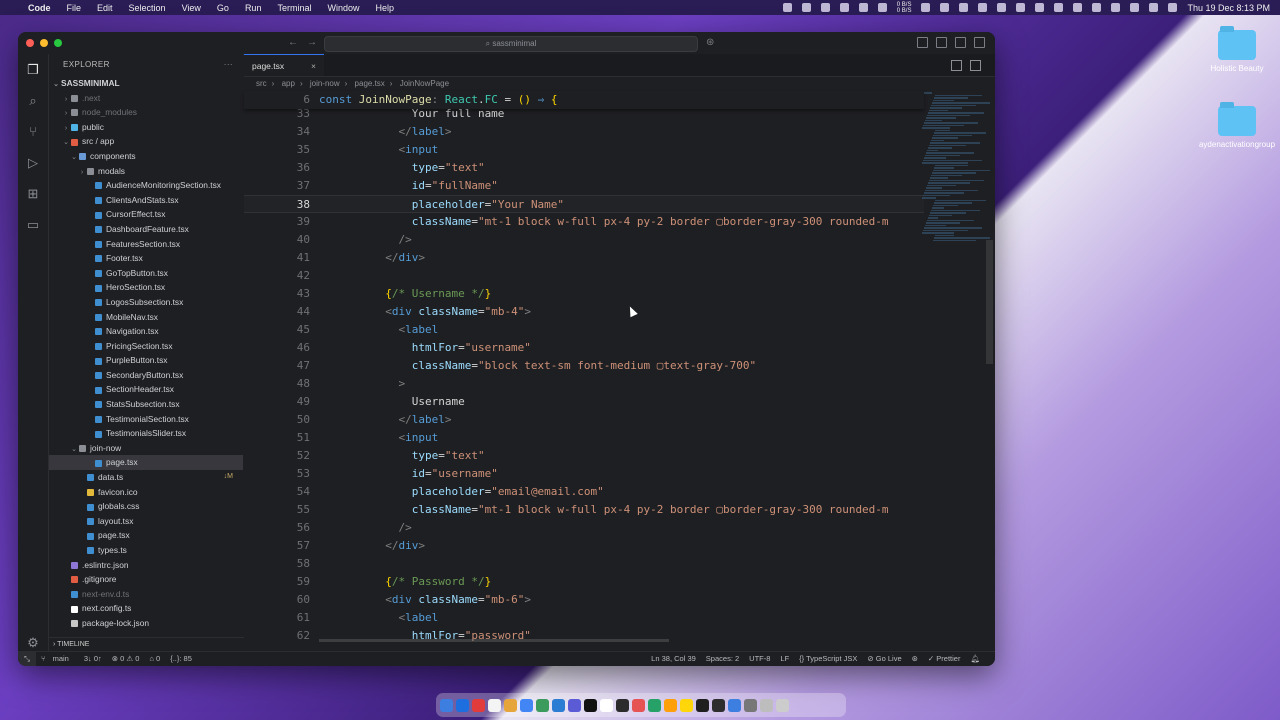 The height and width of the screenshot is (720, 1280). I want to click on file-tree-item: Footer.tsx, so click(146, 258).